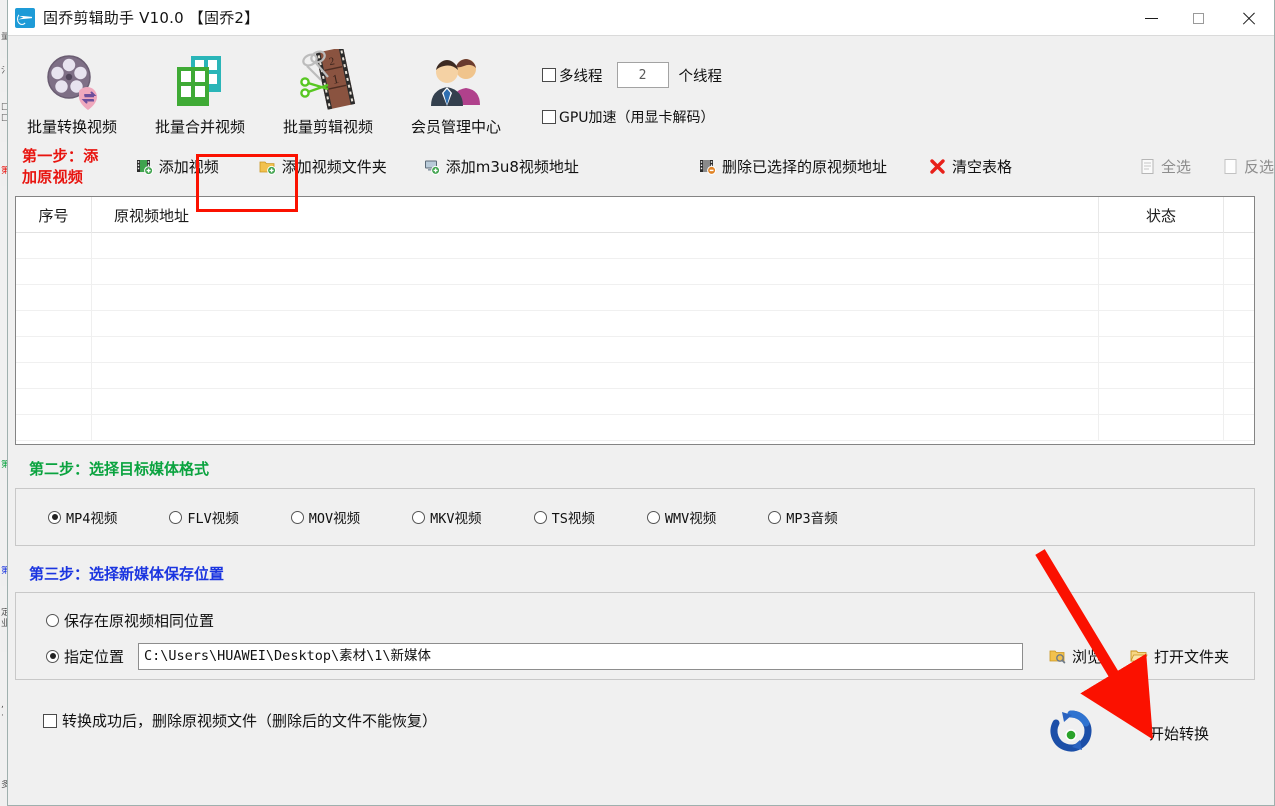 The width and height of the screenshot is (1275, 806). I want to click on format-option-WMV视频: WMV视频, so click(681, 517).